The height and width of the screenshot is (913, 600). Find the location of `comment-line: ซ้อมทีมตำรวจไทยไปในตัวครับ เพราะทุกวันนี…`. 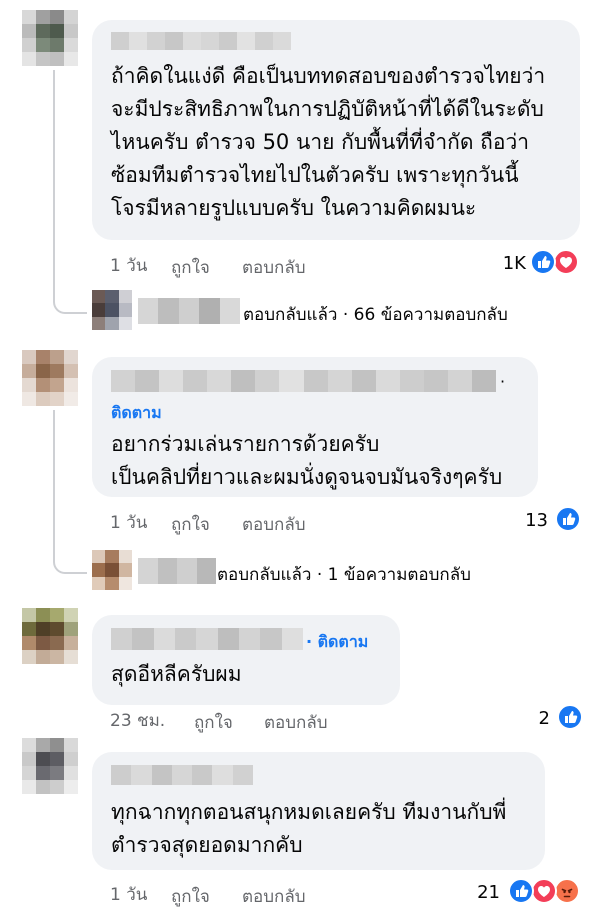

comment-line: ซ้อมทีมตำรวจไทยไปในตัวครับ เพราะทุกวันนี… is located at coordinates (315, 175).